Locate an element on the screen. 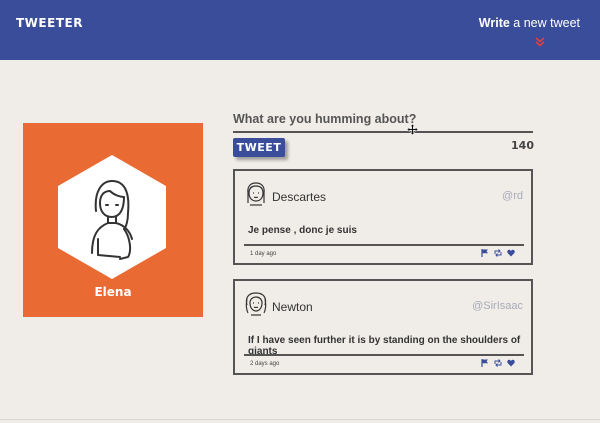 Image resolution: width=600 pixels, height=423 pixels. page-bottom-divider is located at coordinates (300, 419).